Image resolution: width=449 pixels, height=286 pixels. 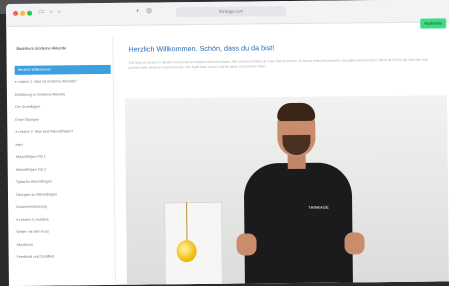 I want to click on sidebar-item: Die Grundlagen, so click(x=63, y=107).